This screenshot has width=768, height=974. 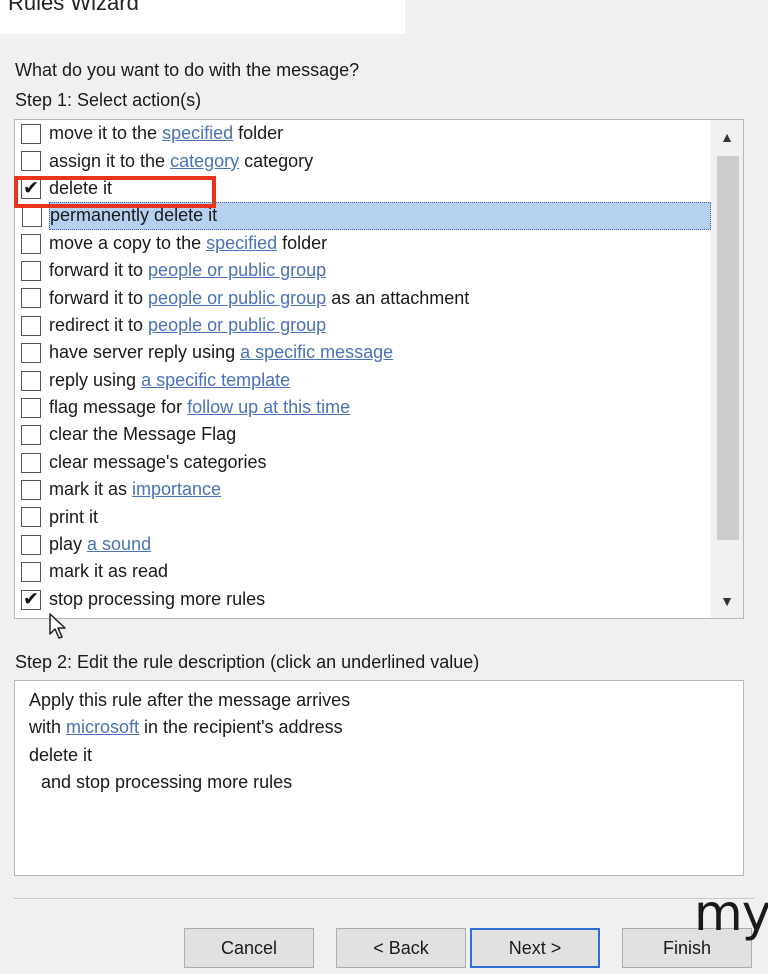 I want to click on action-item: clear message's categories, so click(x=363, y=462).